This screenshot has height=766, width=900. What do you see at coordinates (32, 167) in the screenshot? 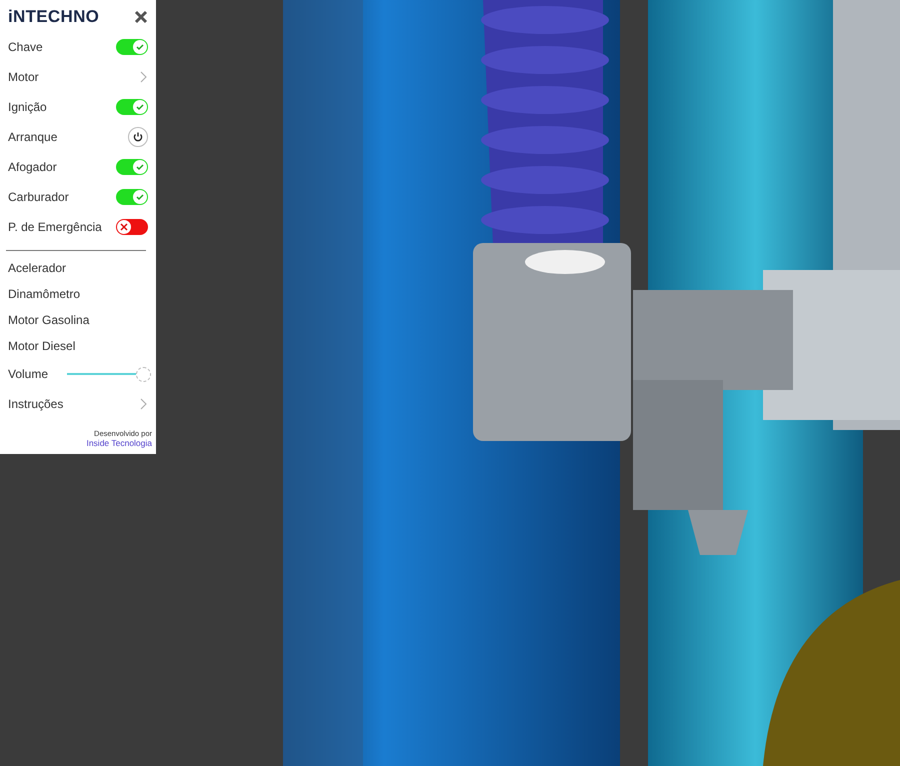
I see `menu-item: Afogador` at bounding box center [32, 167].